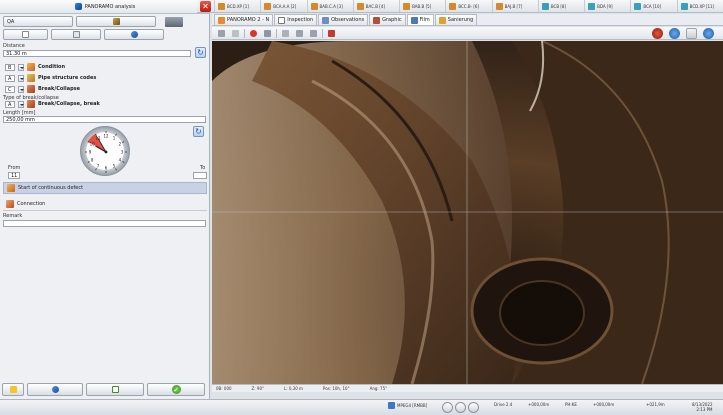 The image size is (723, 415). I want to click on z-value: Z: 90°, so click(257, 388).